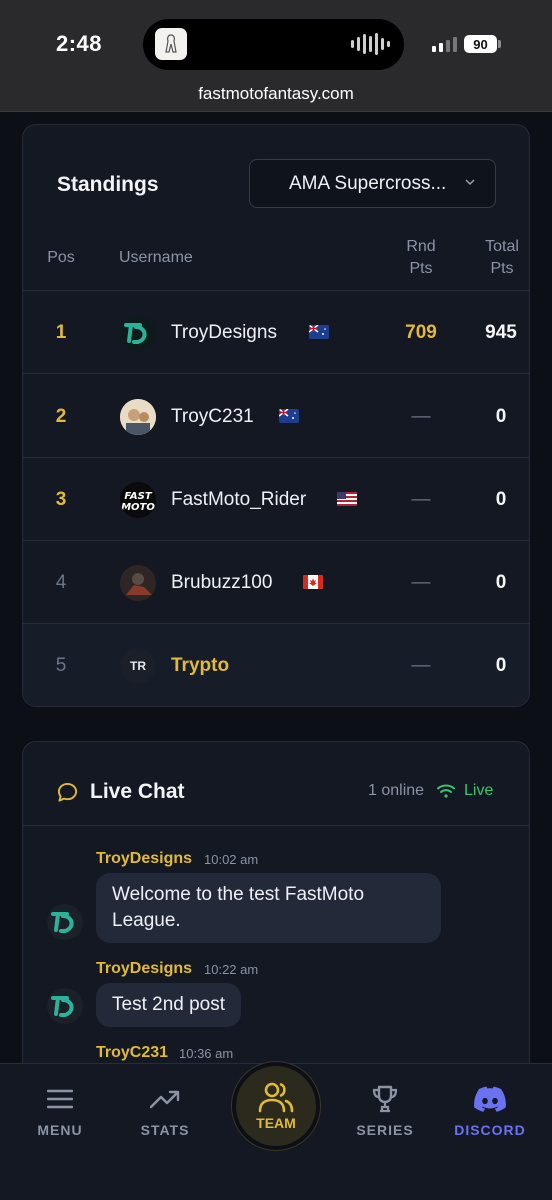  What do you see at coordinates (385, 1099) in the screenshot?
I see `trophy-icon` at bounding box center [385, 1099].